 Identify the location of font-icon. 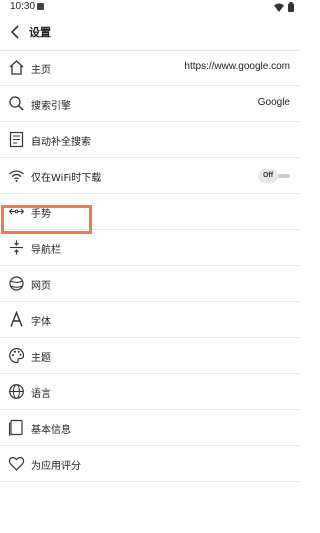
(16, 319).